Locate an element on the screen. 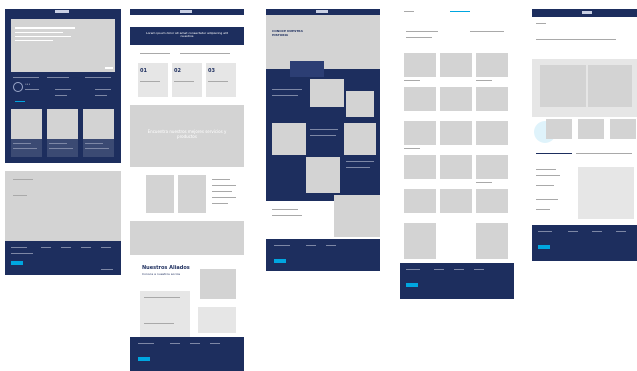 The width and height of the screenshot is (637, 371). contact-screen is located at coordinates (584, 135).